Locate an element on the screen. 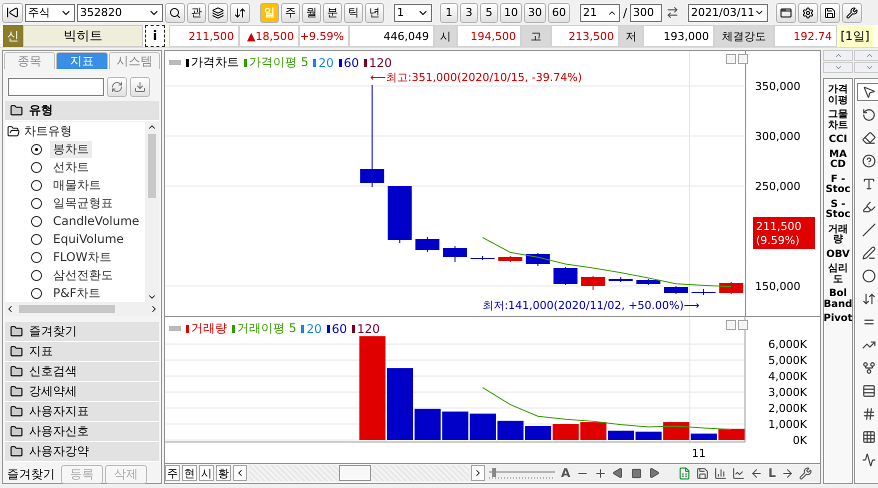  indicator-button: OBV is located at coordinates (838, 255).